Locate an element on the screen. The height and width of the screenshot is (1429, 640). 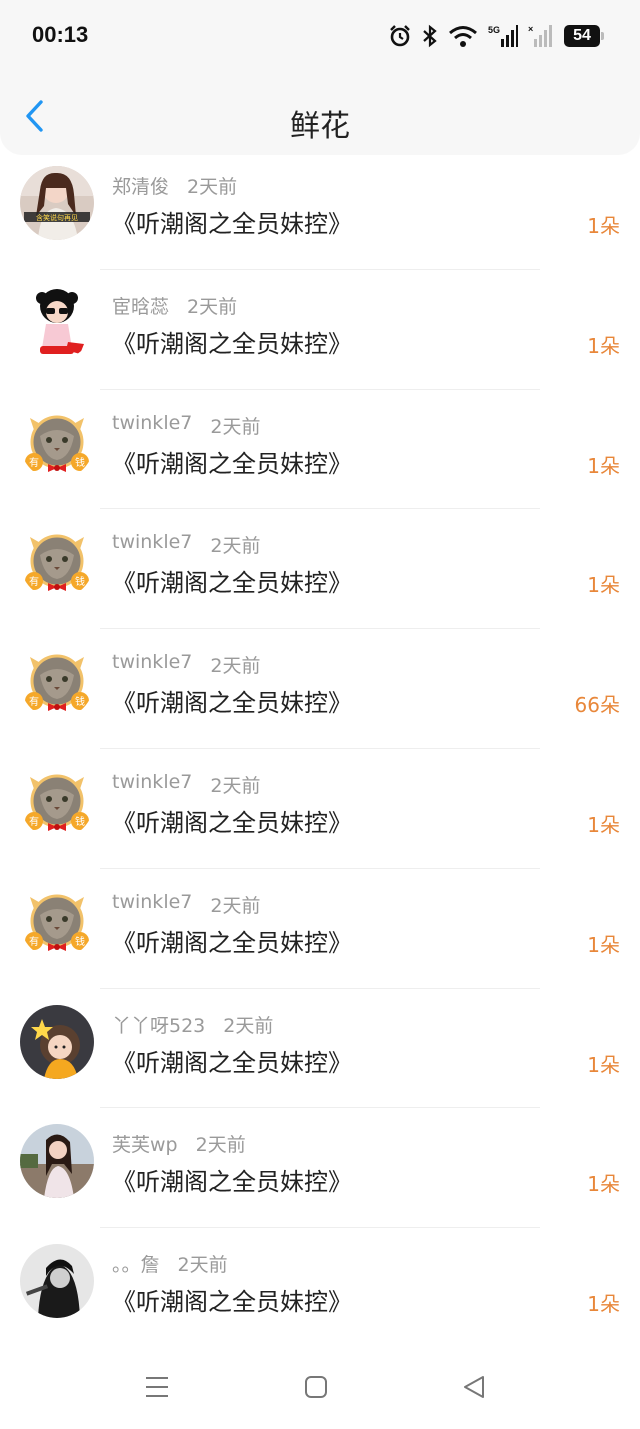
back-nav-button is located at coordinates (474, 1387).